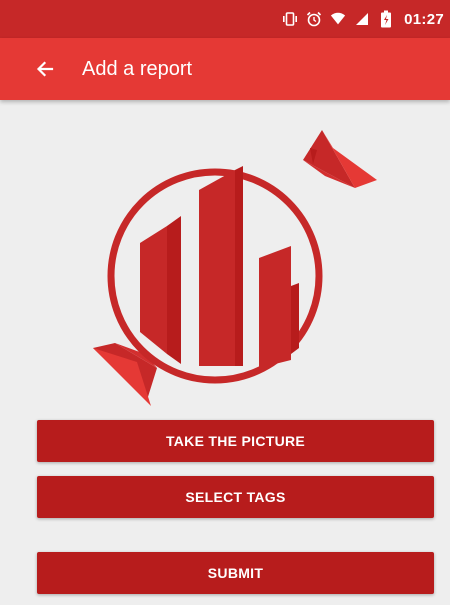 The width and height of the screenshot is (450, 605). What do you see at coordinates (225, 19) in the screenshot?
I see `status-bar: 01:27` at bounding box center [225, 19].